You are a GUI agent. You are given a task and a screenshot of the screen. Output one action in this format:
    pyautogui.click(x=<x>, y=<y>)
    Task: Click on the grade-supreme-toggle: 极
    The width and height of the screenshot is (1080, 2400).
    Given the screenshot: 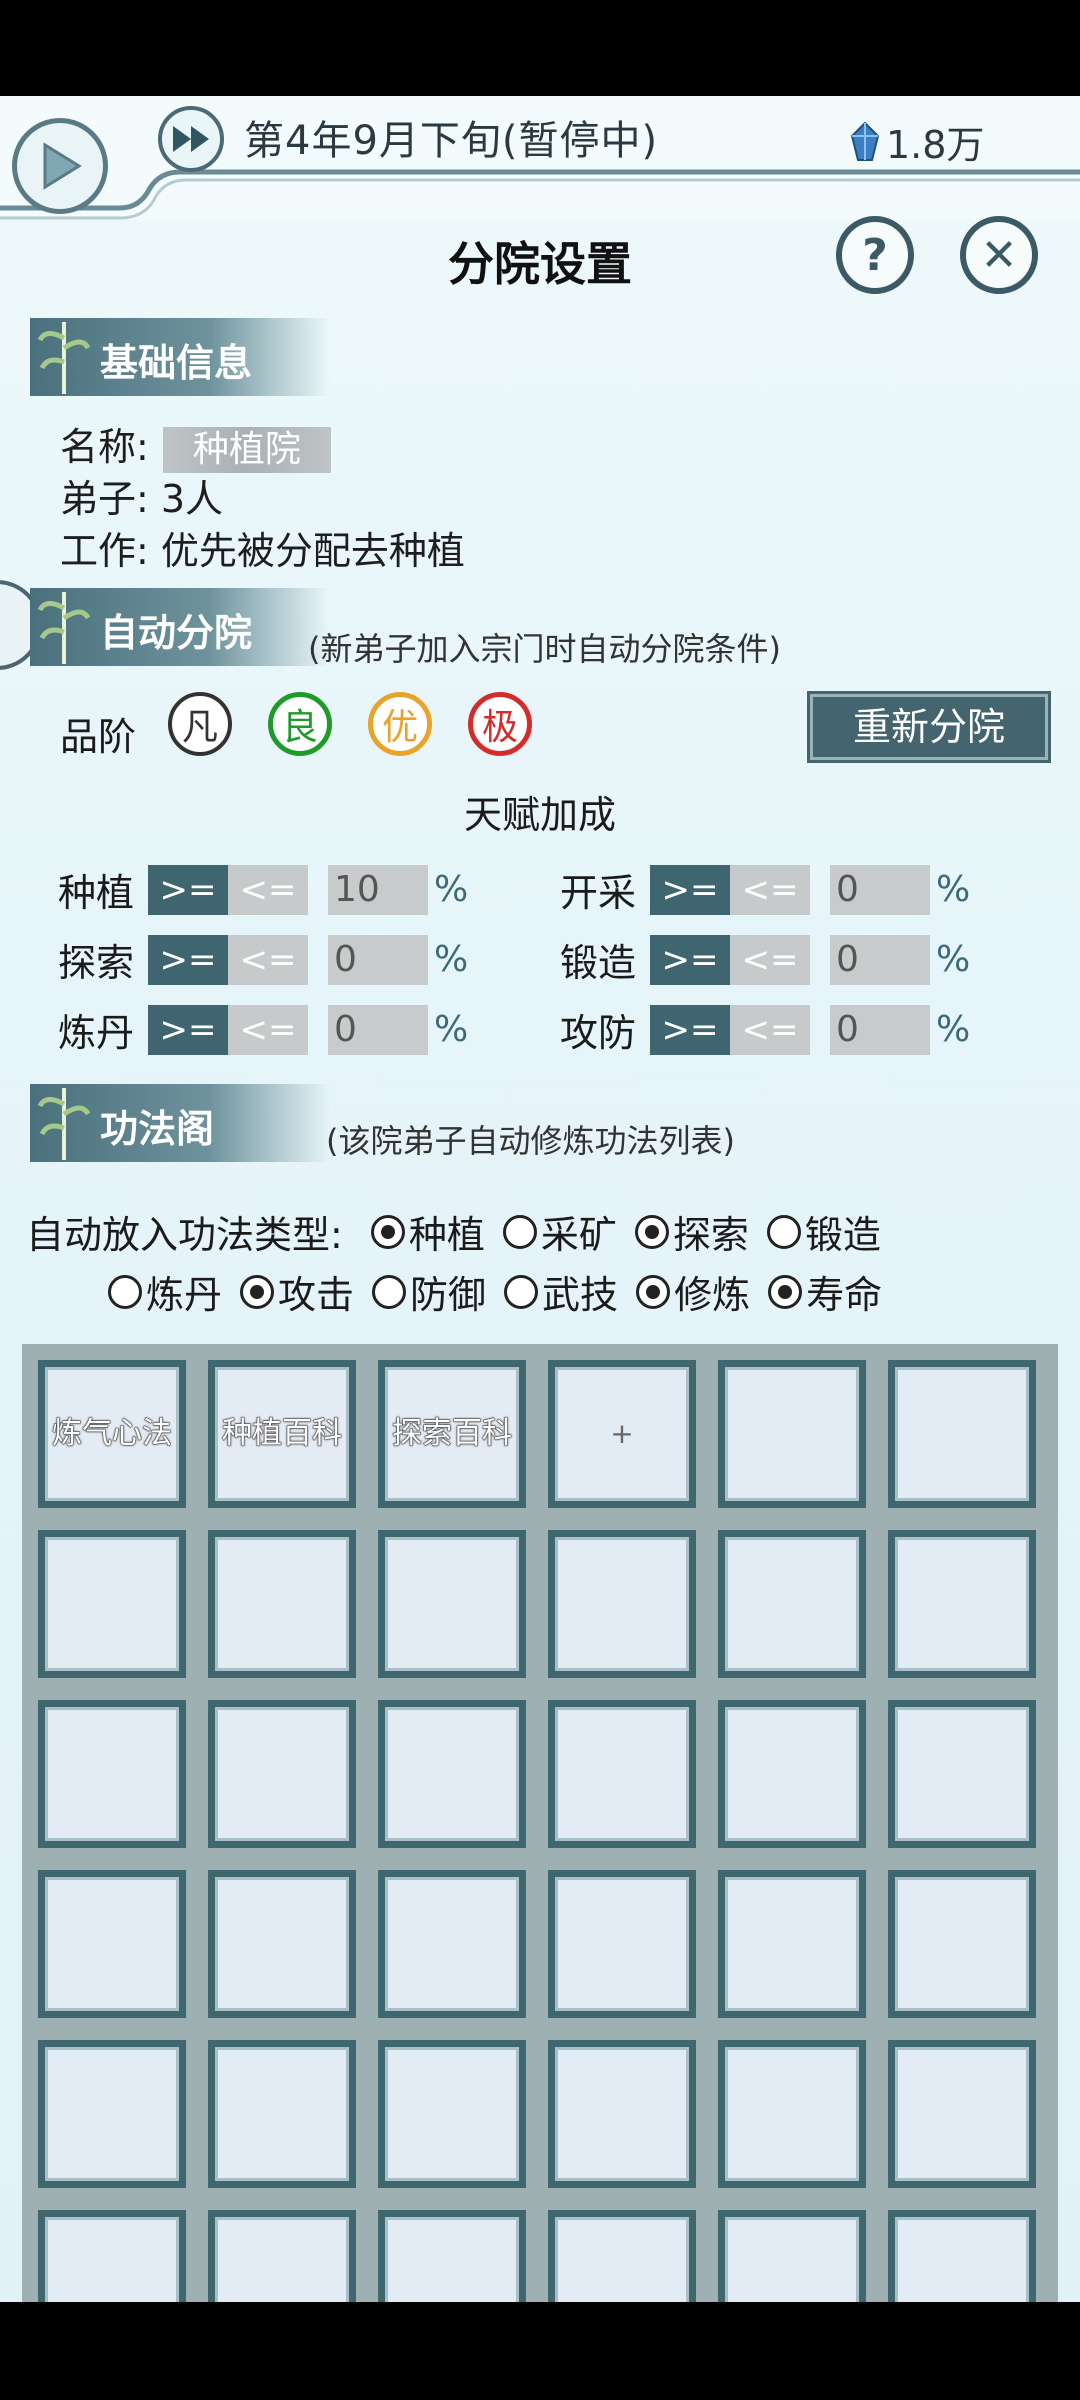 What is the action you would take?
    pyautogui.click(x=500, y=724)
    